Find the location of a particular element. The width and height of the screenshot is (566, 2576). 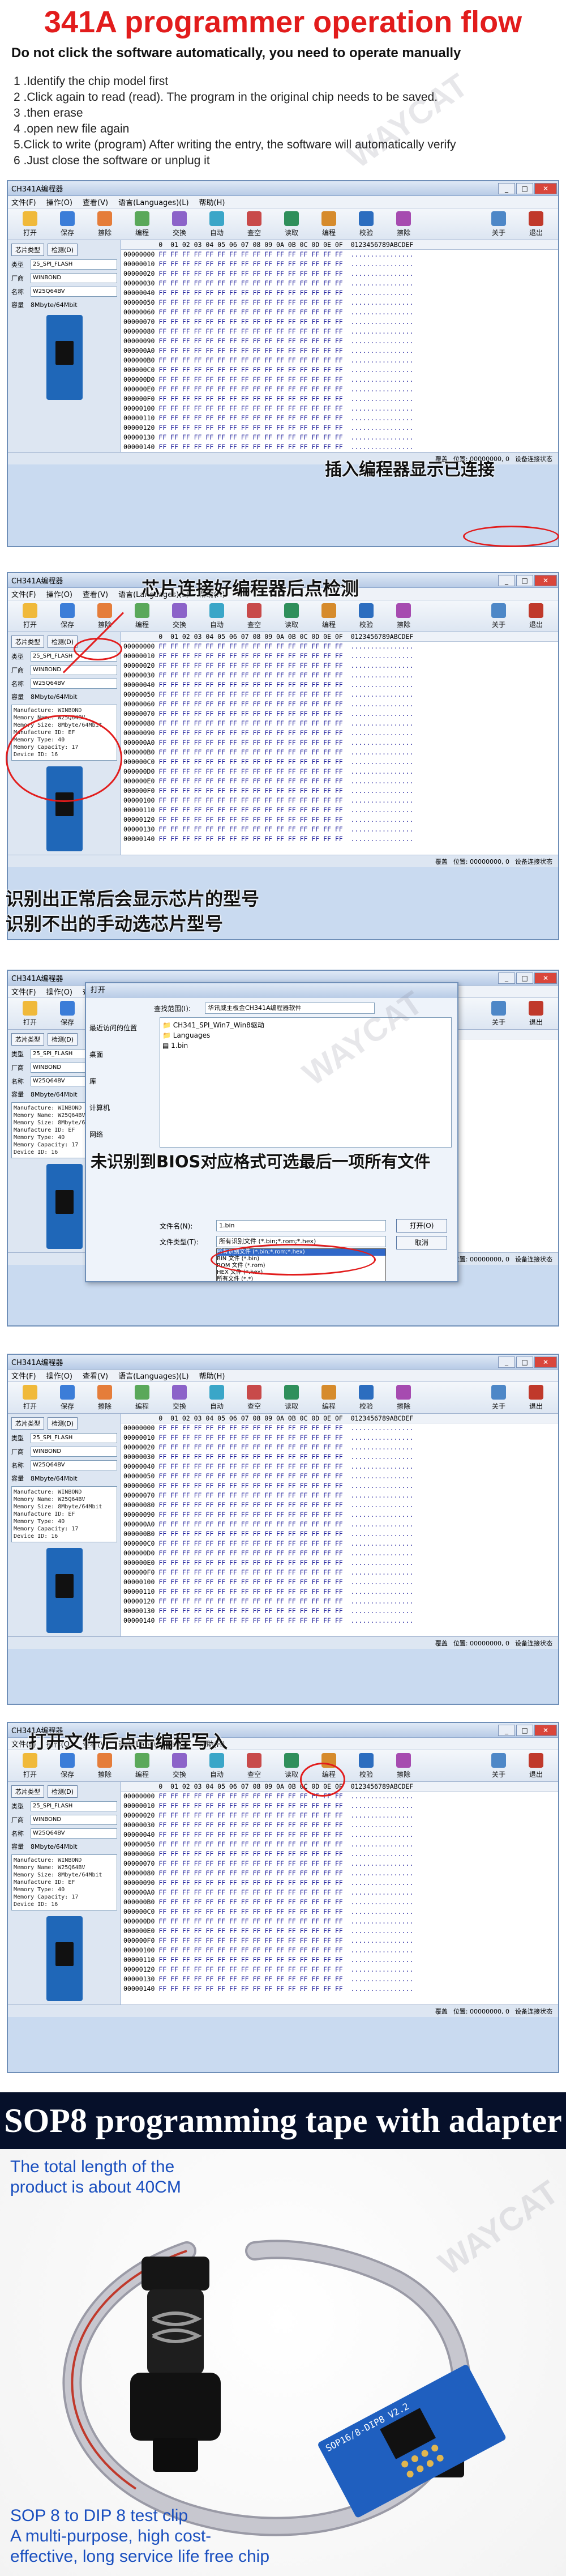

place-library: 库 is located at coordinates (120, 1081).